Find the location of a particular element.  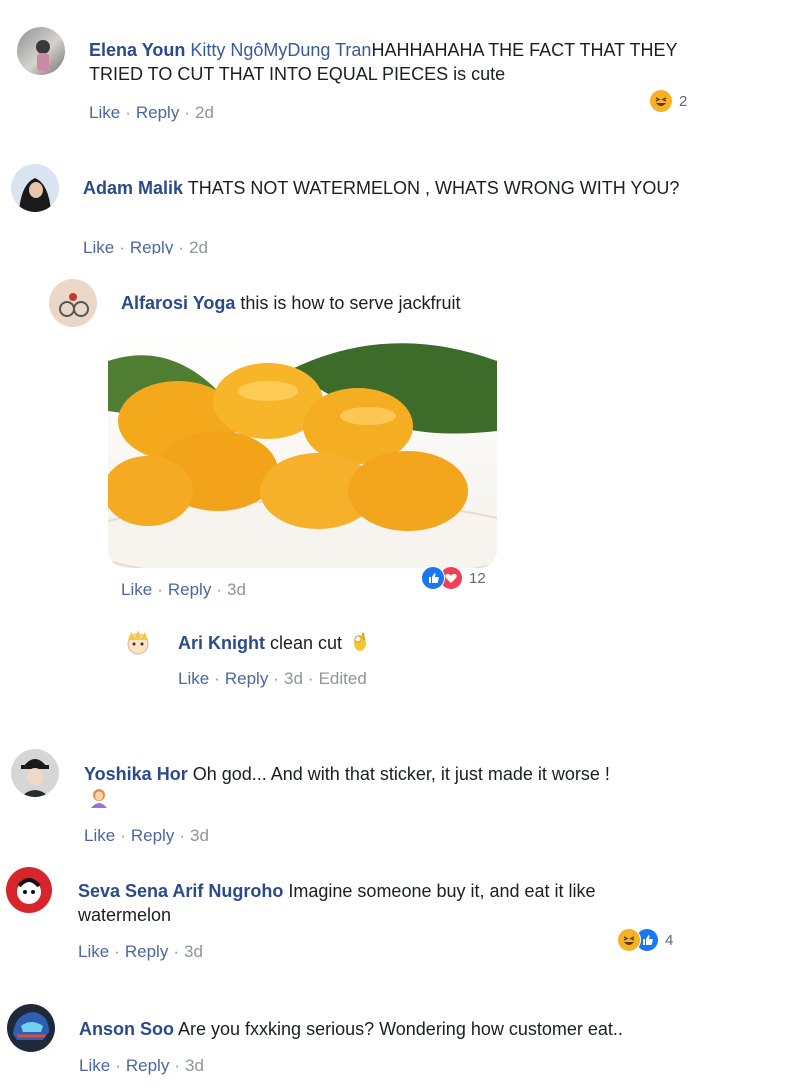

reaction-summary: 12 is located at coordinates (453, 578).